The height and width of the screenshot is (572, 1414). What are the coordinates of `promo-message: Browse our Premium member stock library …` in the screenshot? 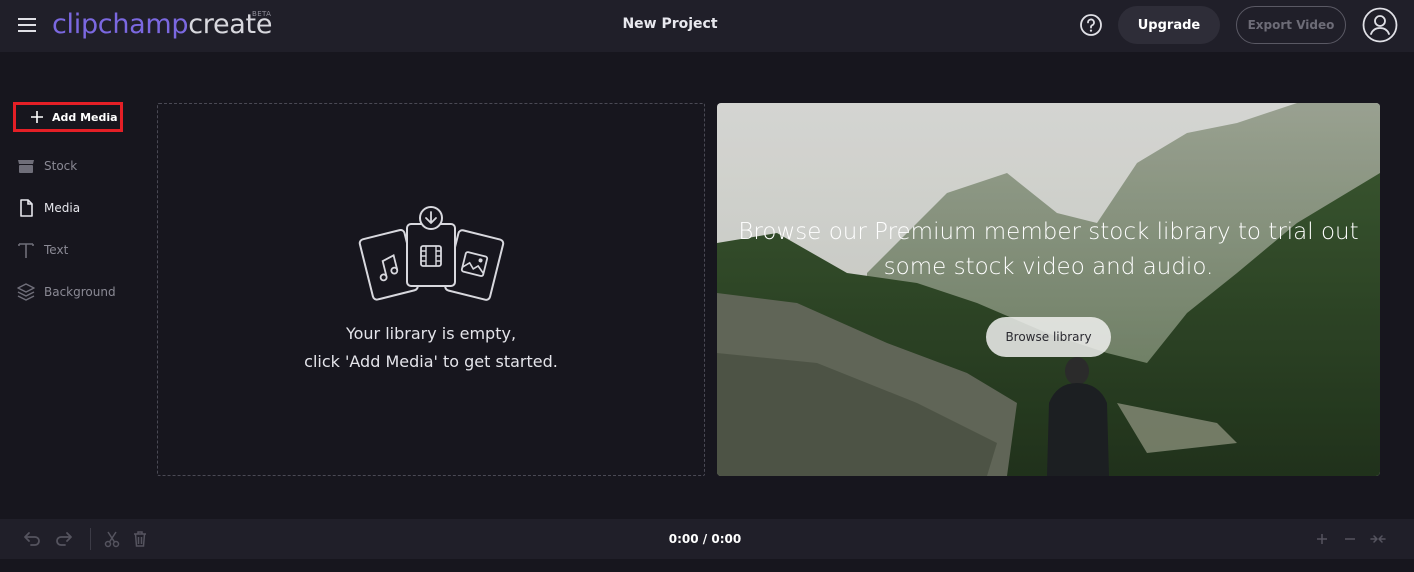 It's located at (1048, 250).